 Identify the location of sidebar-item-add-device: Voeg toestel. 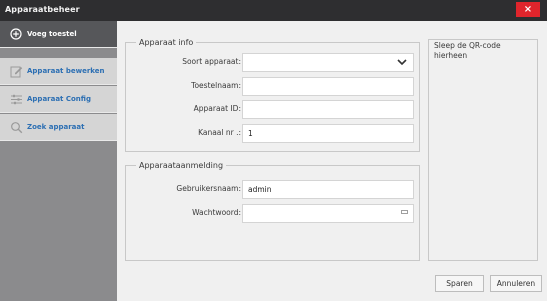
(58, 34).